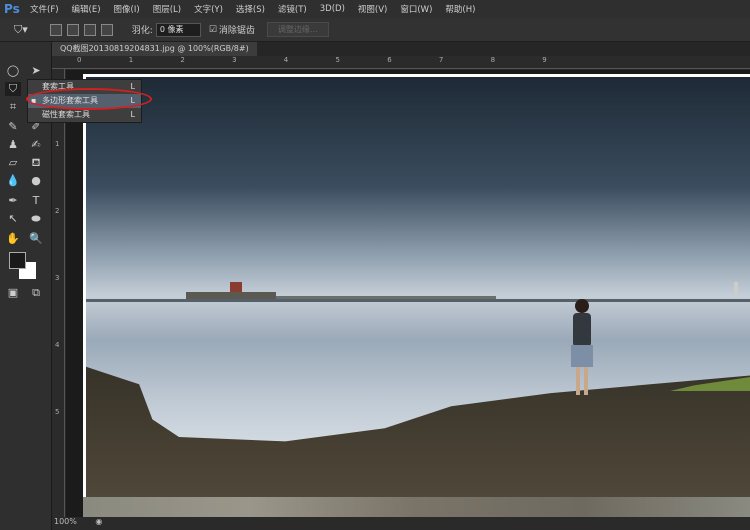 The width and height of the screenshot is (750, 530). I want to click on menu-type: 文字(Y), so click(208, 9).